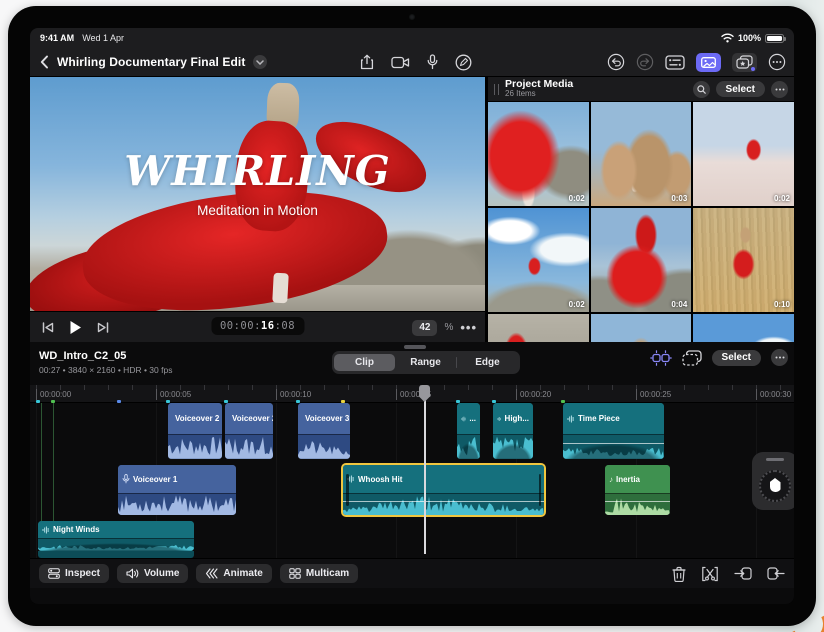 The image size is (824, 632). What do you see at coordinates (151, 62) in the screenshot?
I see `project-title: Whirling Documentary Final Edit` at bounding box center [151, 62].